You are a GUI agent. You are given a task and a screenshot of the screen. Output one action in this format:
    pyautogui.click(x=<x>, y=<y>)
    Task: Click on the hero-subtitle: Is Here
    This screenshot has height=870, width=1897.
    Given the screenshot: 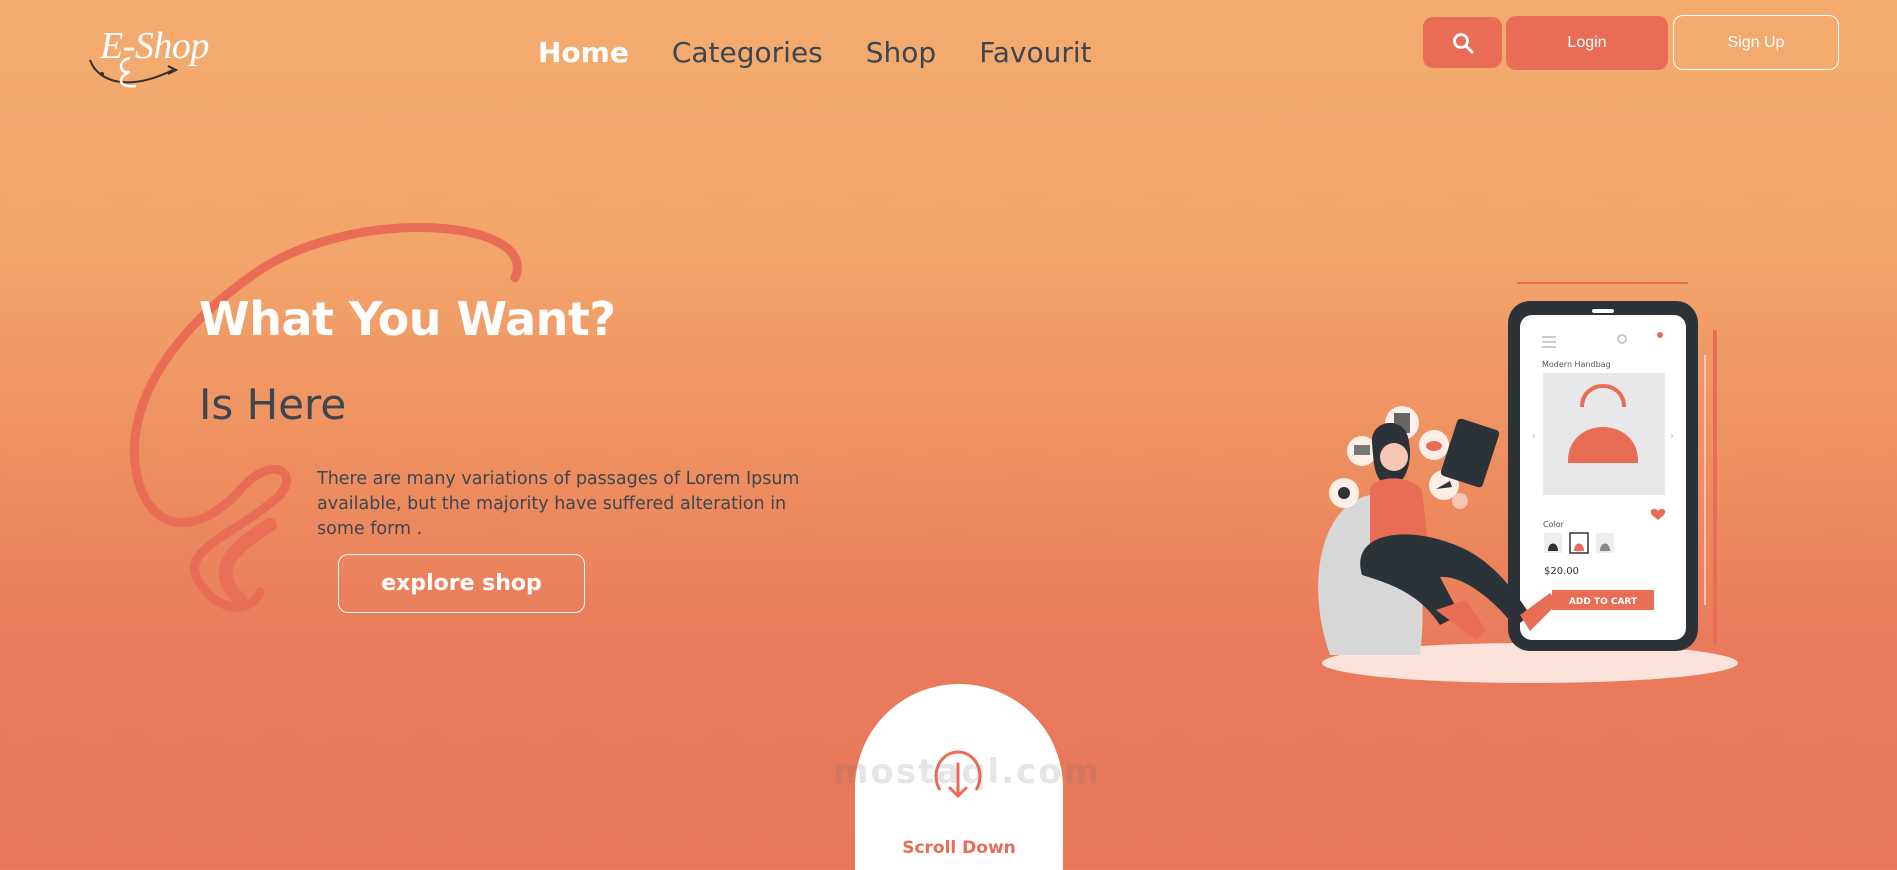 What is the action you would take?
    pyautogui.click(x=273, y=404)
    